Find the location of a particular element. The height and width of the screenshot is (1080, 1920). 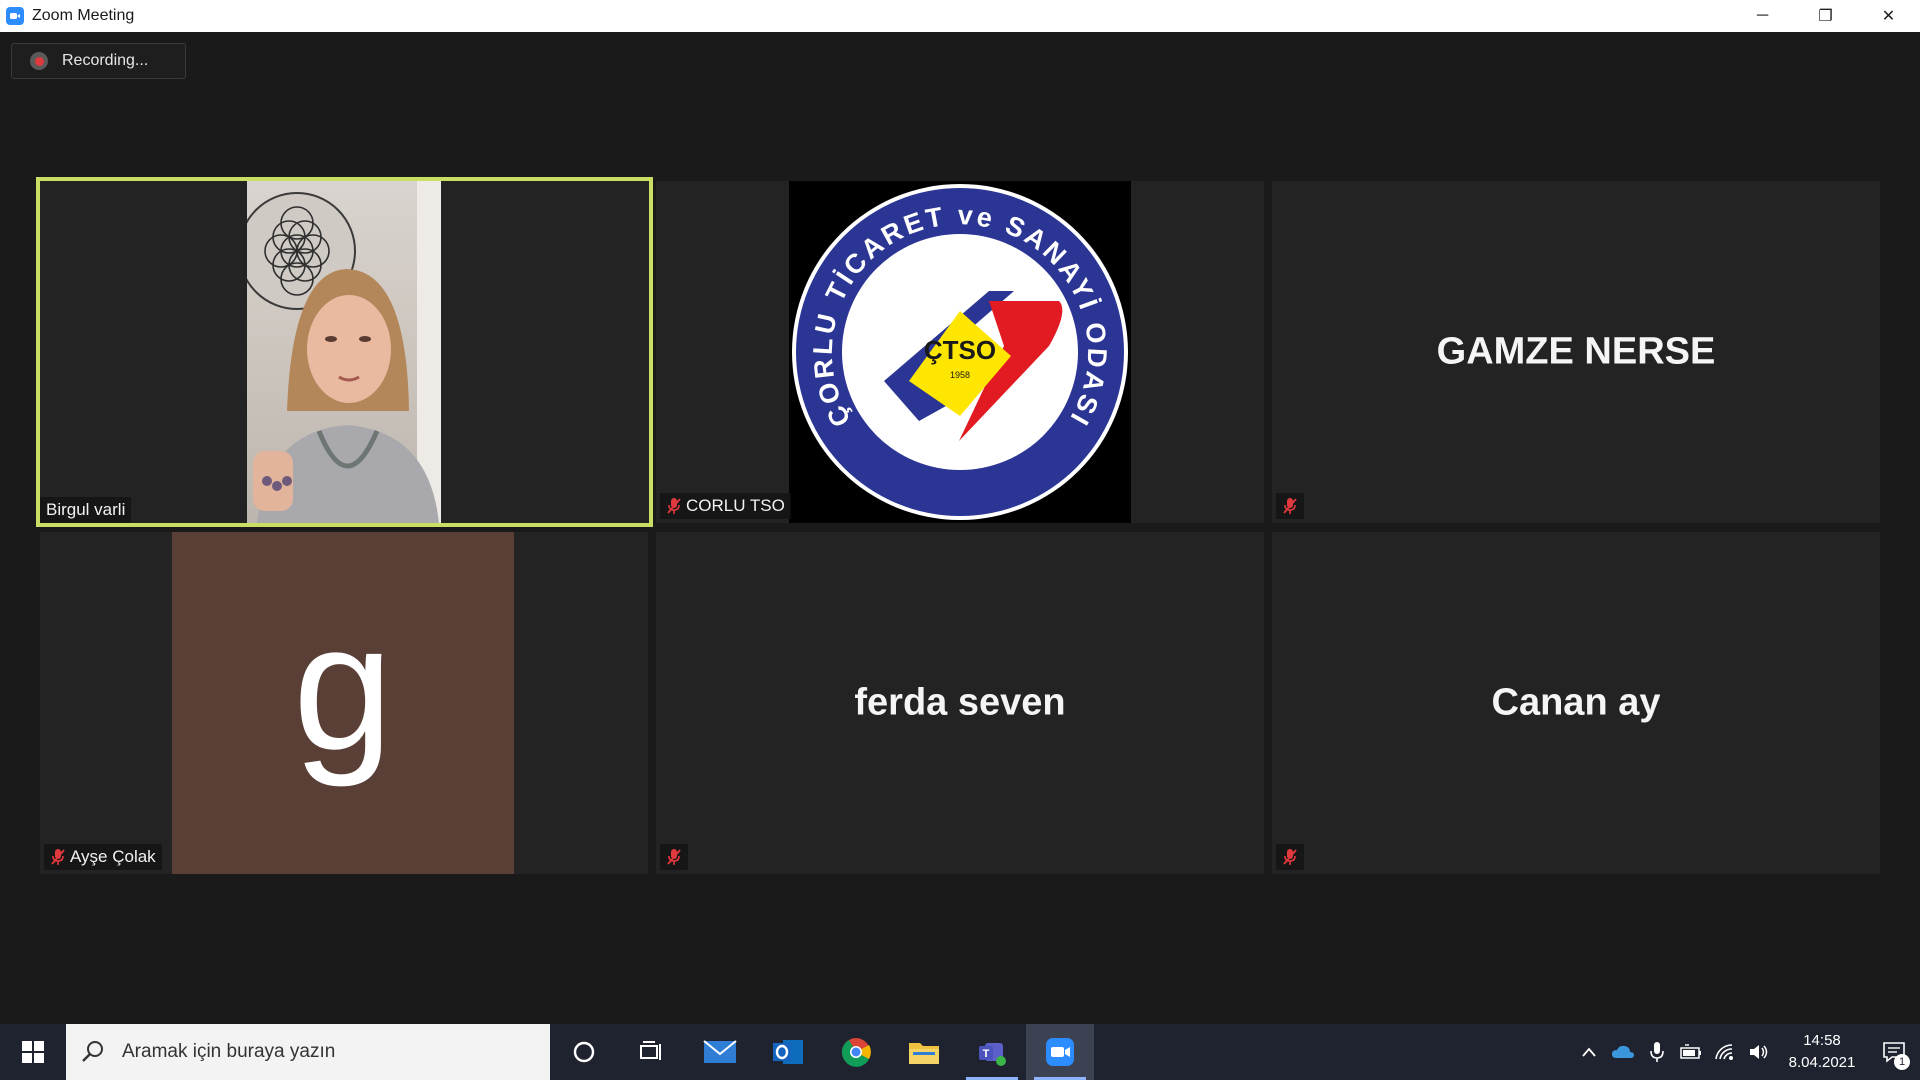

participant-tile-birgul: Birgul varli is located at coordinates (344, 352).